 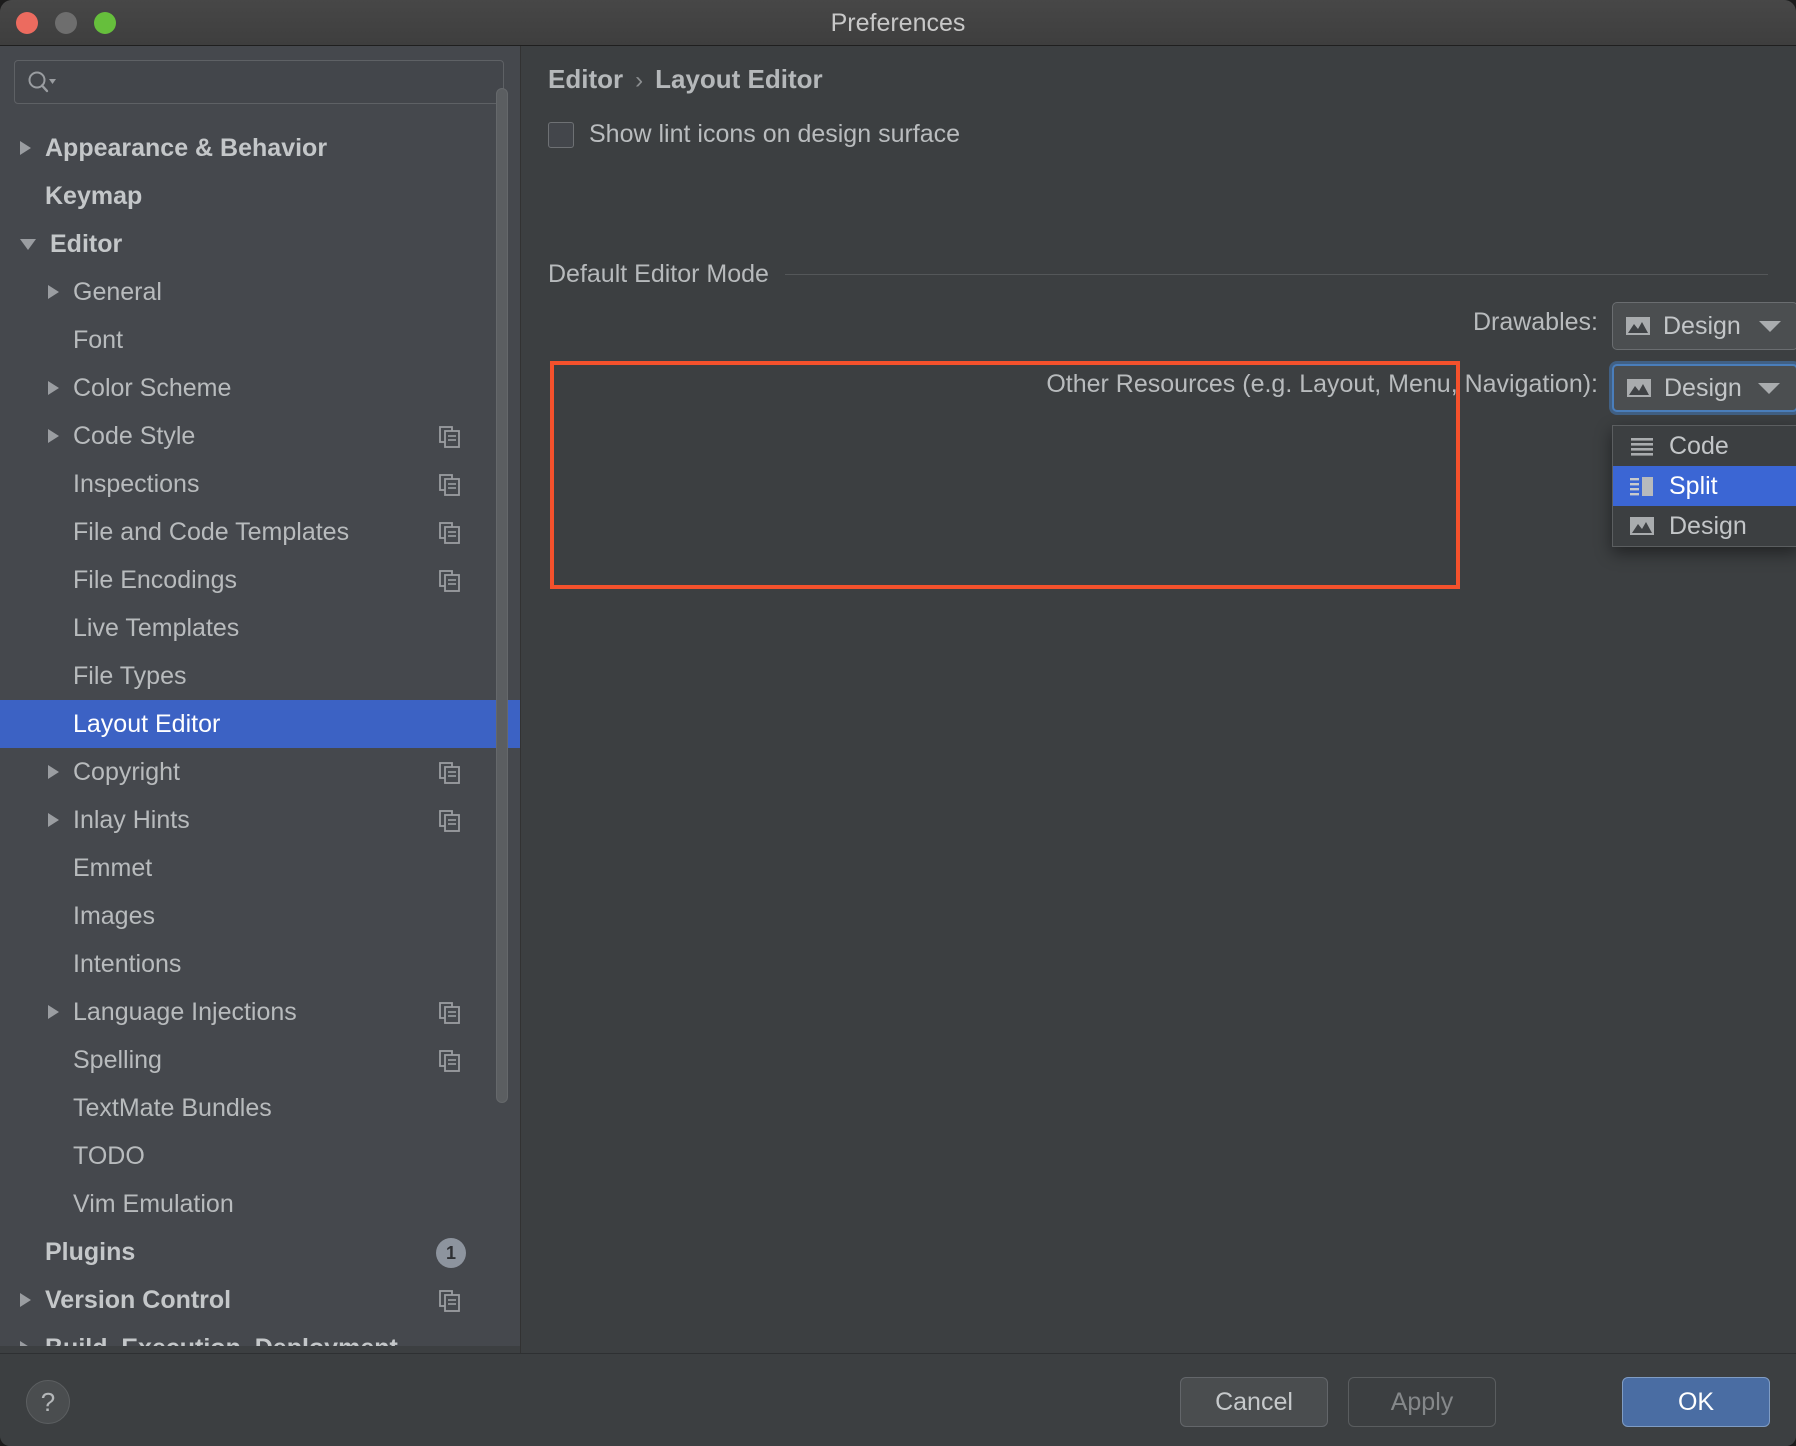 I want to click on editor-mode-dropdown-menu: Code Split Design, so click(x=1704, y=486).